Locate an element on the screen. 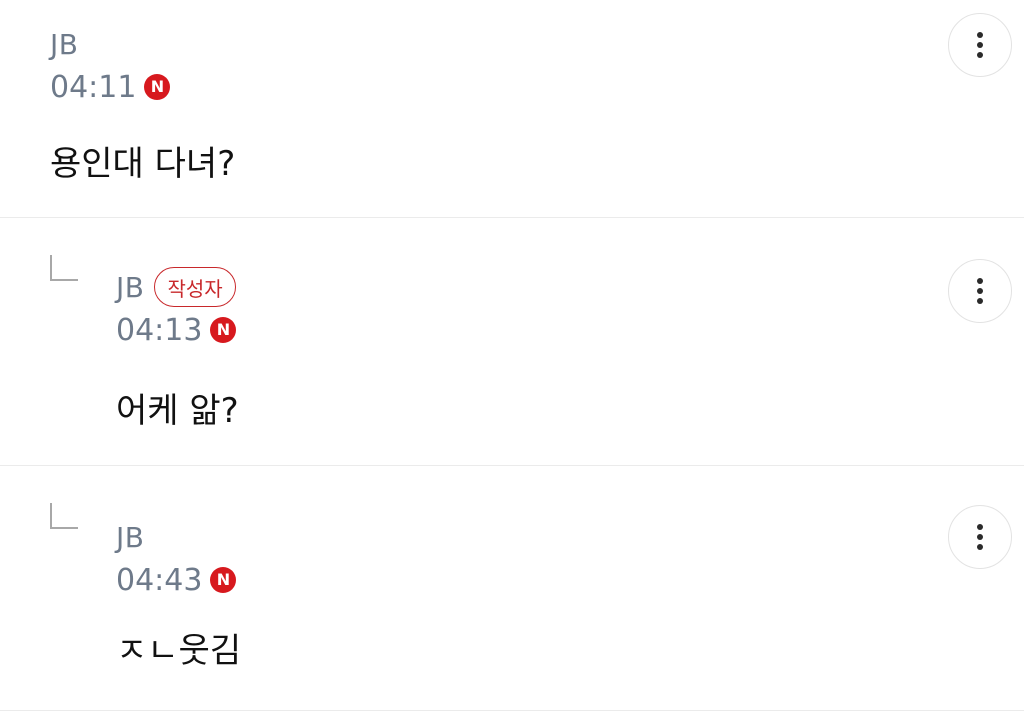 This screenshot has height=727, width=1024. comment-text: 어케 앎? is located at coordinates (177, 411).